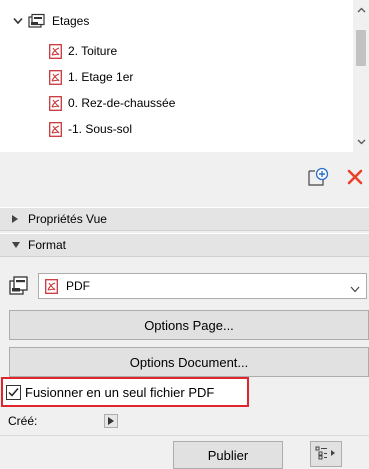 The image size is (369, 469). Describe the element at coordinates (184, 435) in the screenshot. I see `divider` at that location.